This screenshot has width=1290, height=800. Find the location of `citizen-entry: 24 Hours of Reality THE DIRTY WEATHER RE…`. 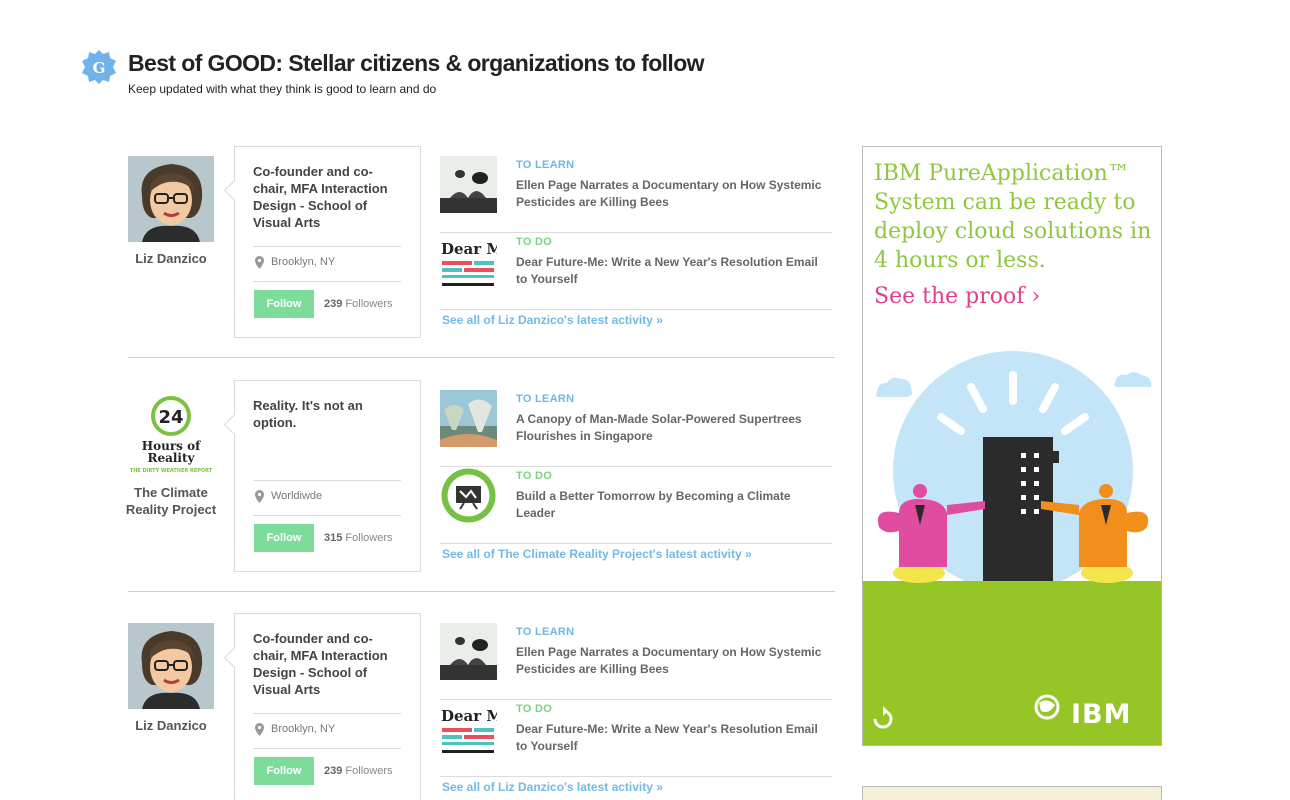

citizen-entry: 24 Hours of Reality THE DIRTY WEATHER RE… is located at coordinates (480, 486).